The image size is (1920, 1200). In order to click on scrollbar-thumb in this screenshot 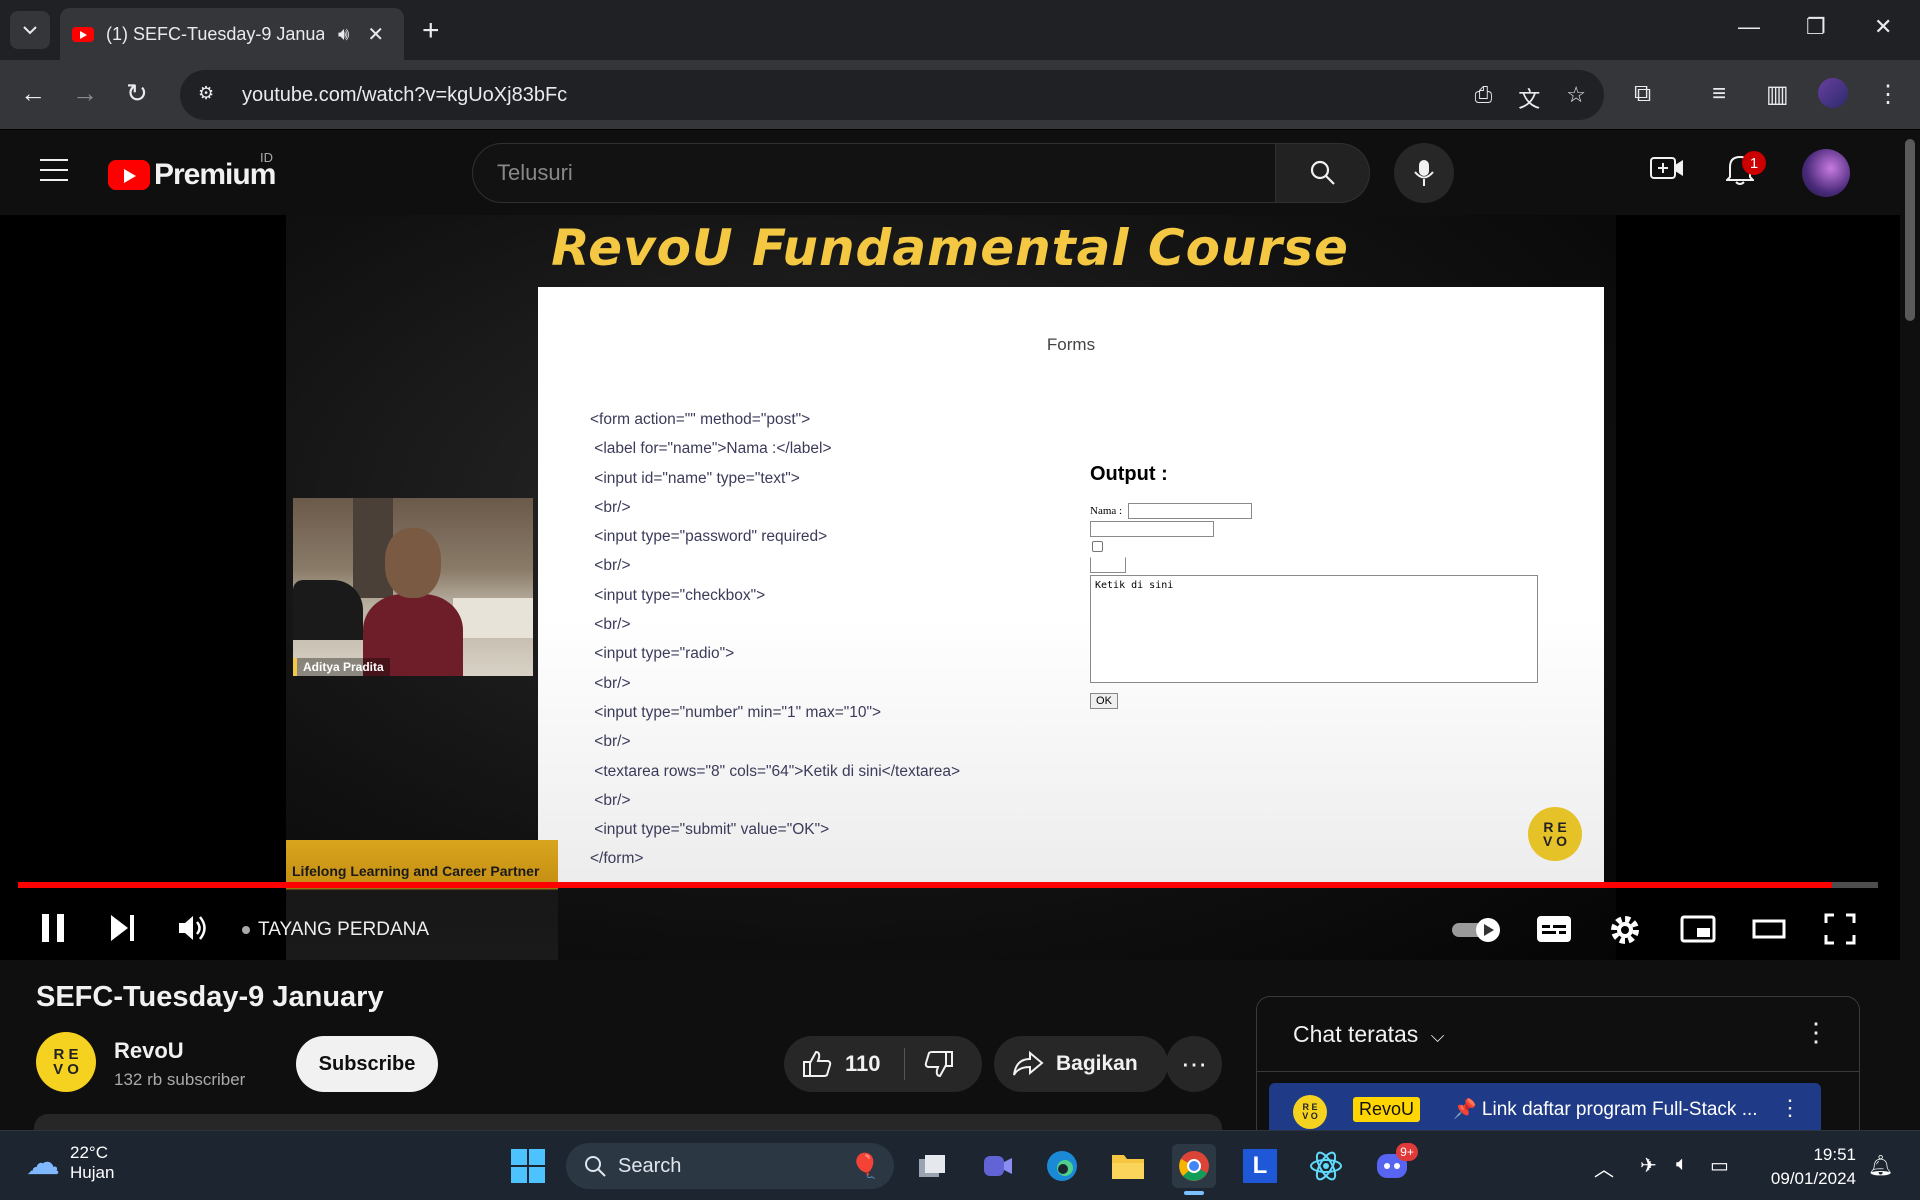, I will do `click(1910, 230)`.